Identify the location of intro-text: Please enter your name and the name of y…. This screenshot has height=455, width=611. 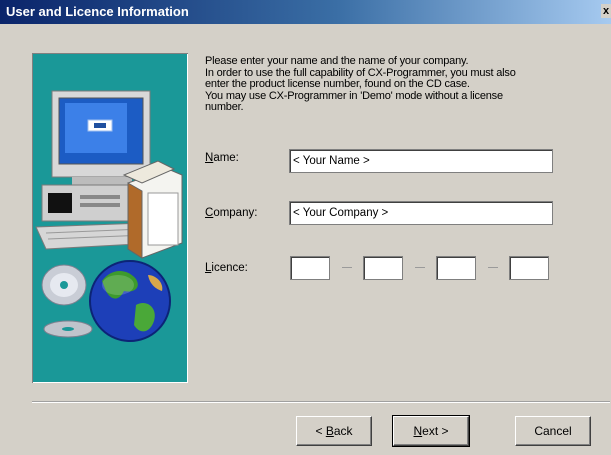
(360, 84).